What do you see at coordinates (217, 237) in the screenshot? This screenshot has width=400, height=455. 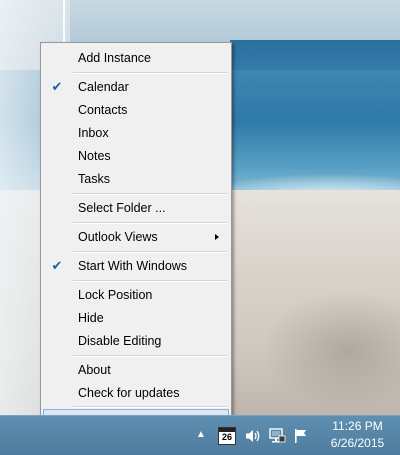 I see `submenu-arrow-icon` at bounding box center [217, 237].